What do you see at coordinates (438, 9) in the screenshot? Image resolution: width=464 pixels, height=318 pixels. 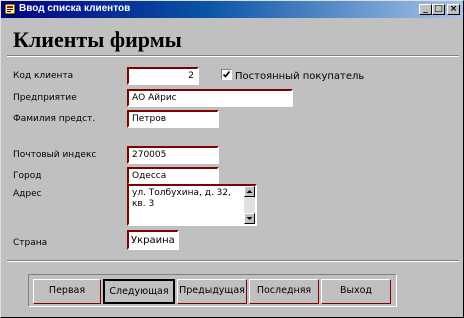 I see `maximize-button: □` at bounding box center [438, 9].